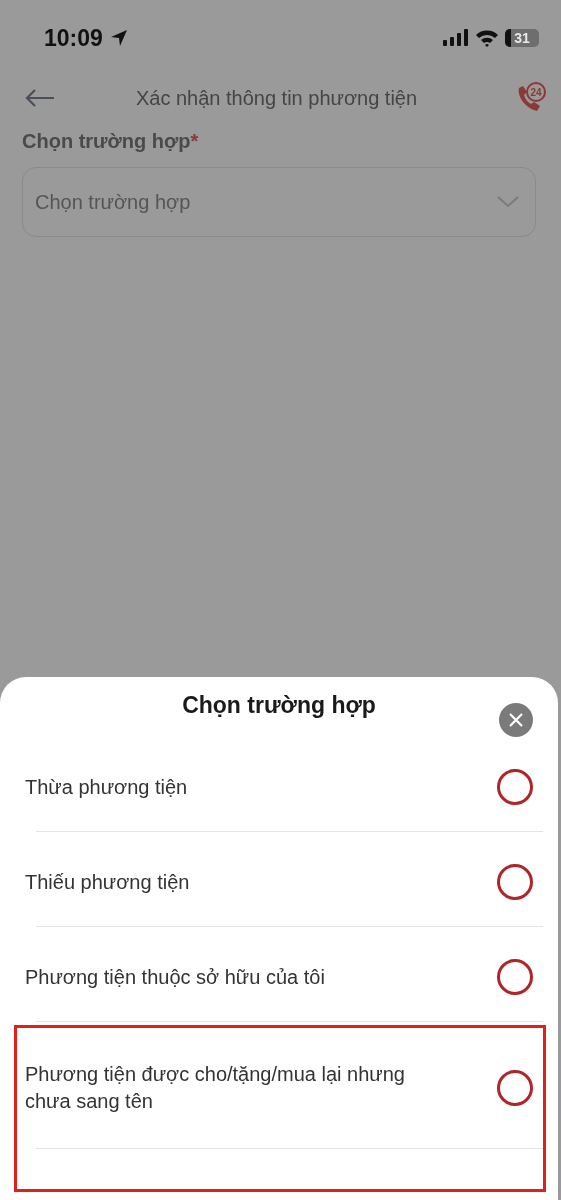 This screenshot has height=1200, width=561. Describe the element at coordinates (279, 977) in the screenshot. I see `option-row: Phương tiện thuộc sở hữu của tôi` at that location.